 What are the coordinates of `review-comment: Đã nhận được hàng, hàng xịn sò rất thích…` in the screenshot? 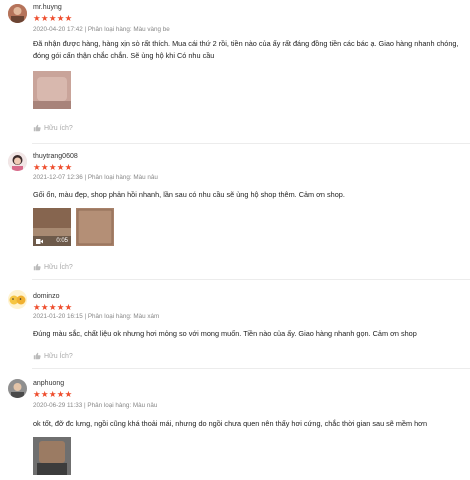 It's located at (246, 49).